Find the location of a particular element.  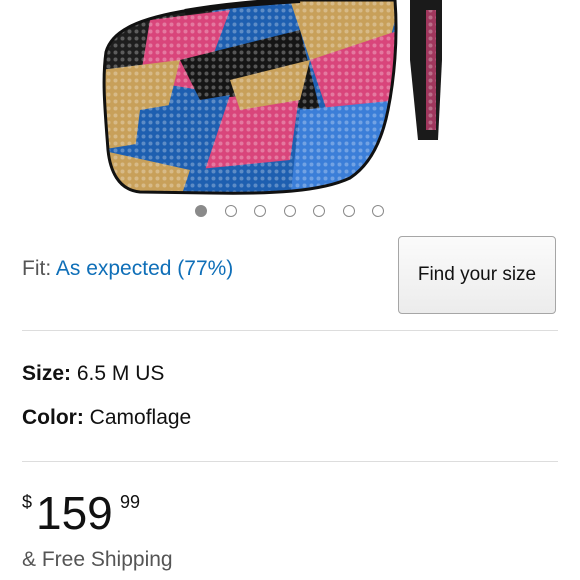

shipping-info: & Free Shipping is located at coordinates (97, 559).